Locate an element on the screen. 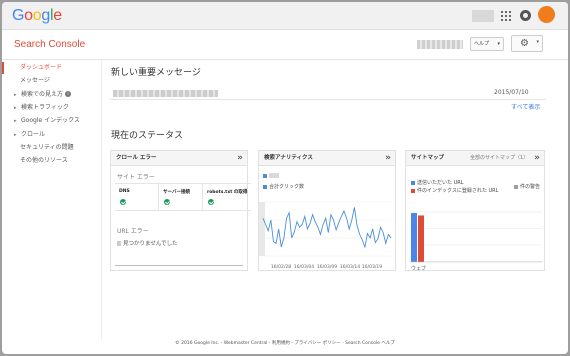 This screenshot has width=570, height=356. site-errors-label: サイト エラー is located at coordinates (136, 177).